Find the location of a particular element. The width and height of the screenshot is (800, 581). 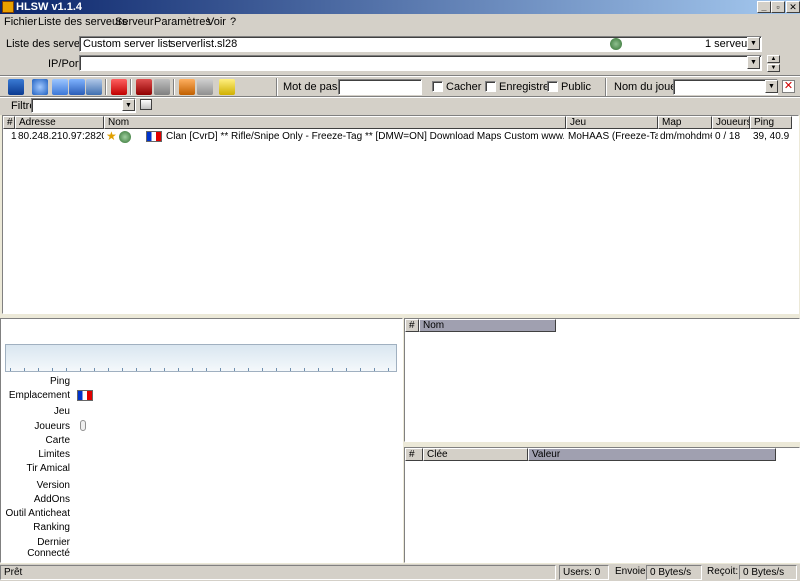

help-icon is located at coordinates (227, 87).